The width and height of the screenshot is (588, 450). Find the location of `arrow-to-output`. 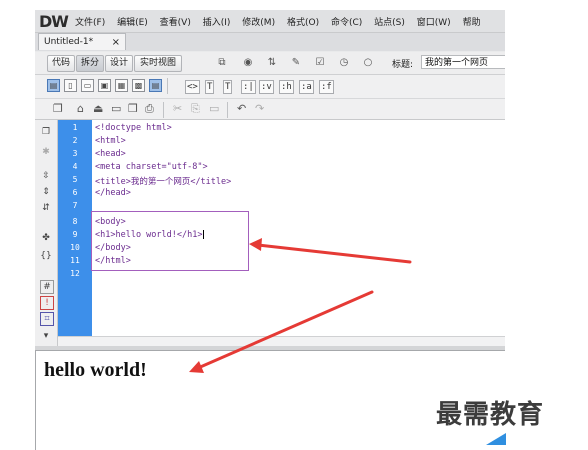

arrow-to-output is located at coordinates (281, 331).